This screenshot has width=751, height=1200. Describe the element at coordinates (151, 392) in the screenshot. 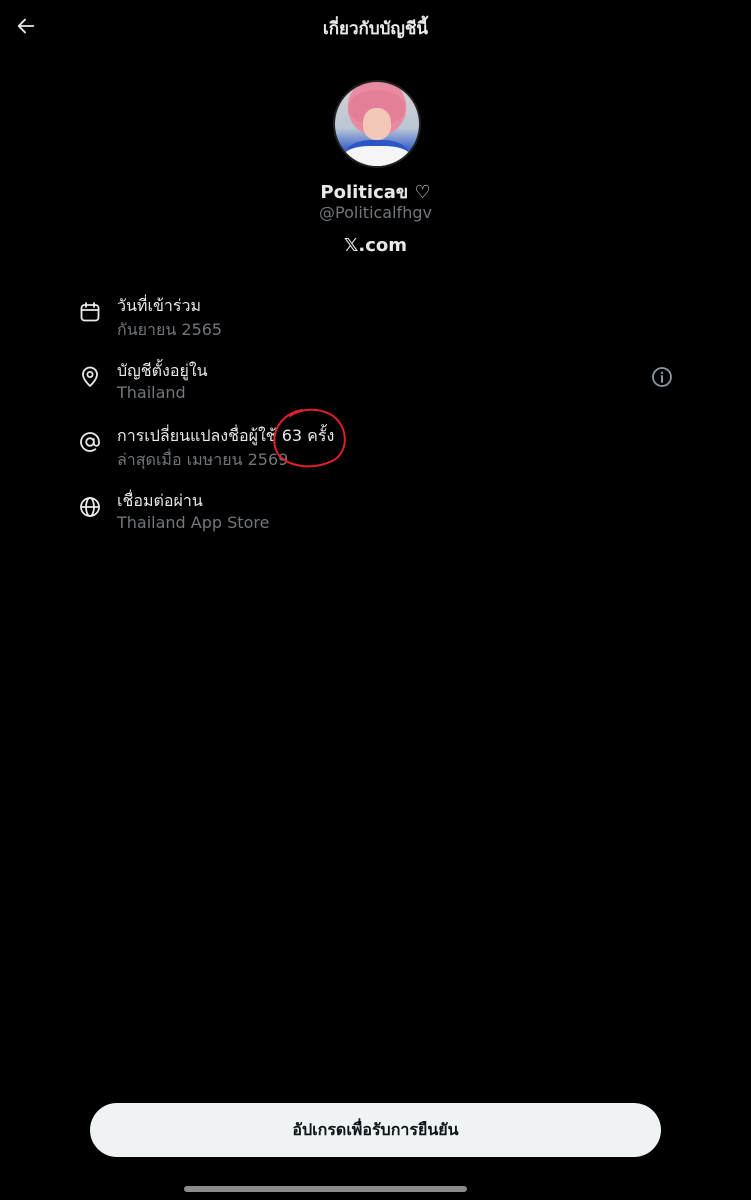

I see `detail-value: Thailand` at that location.